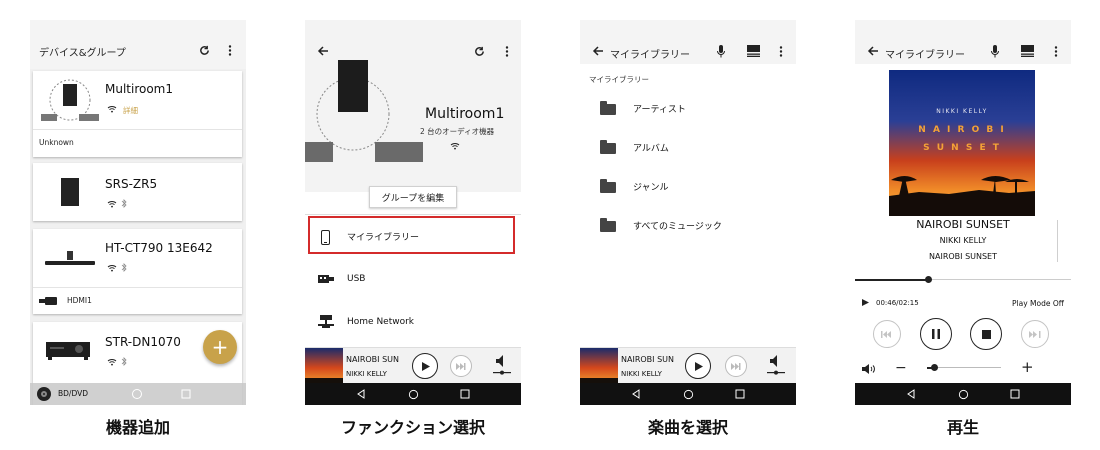 The height and width of the screenshot is (450, 1100). I want to click on album-art-artist: NIKKI KELLY, so click(962, 111).